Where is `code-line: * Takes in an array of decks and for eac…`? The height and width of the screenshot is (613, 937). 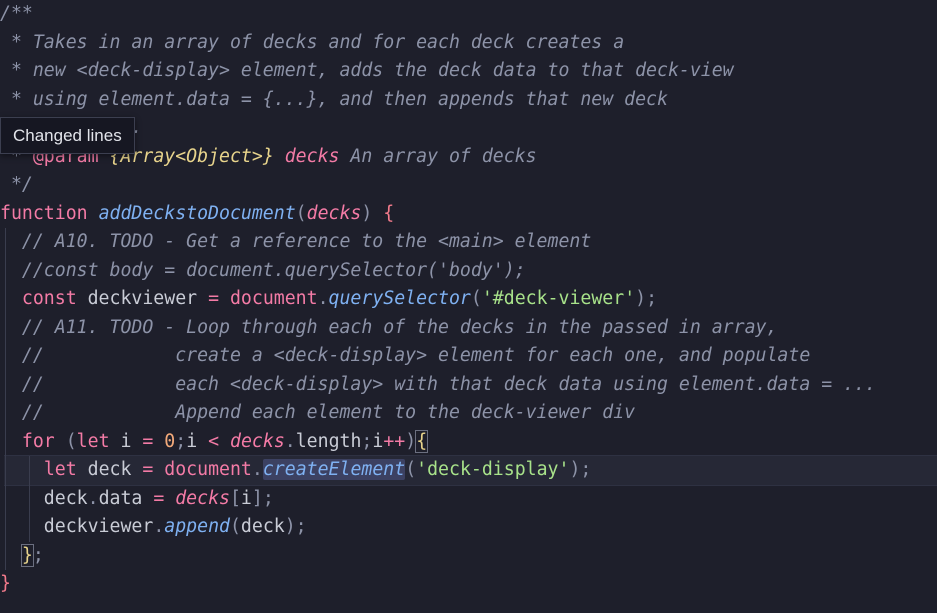 code-line: * Takes in an array of decks and for eac… is located at coordinates (312, 43).